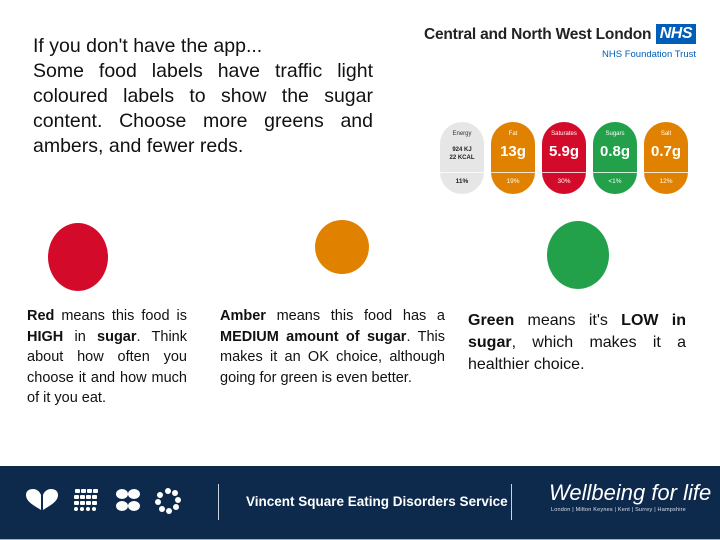  Describe the element at coordinates (568, 320) in the screenshot. I see `desc-text: means it's` at that location.